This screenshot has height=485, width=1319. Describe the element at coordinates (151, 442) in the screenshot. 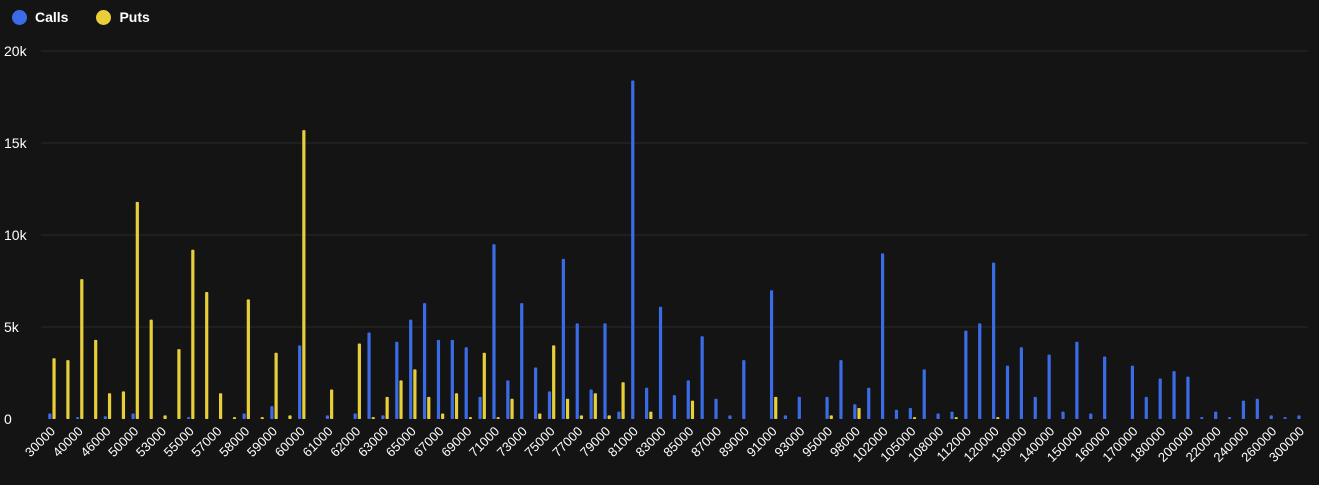

I see `x-tick-label: 53000` at that location.